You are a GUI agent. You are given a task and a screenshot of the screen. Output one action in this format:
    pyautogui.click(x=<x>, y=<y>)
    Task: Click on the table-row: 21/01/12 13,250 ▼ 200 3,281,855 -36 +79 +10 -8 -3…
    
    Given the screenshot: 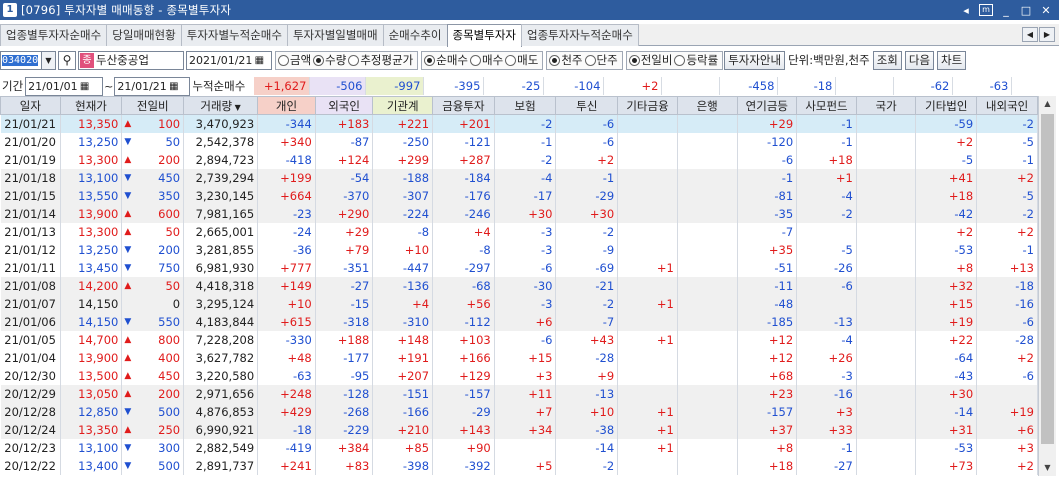 What is the action you would take?
    pyautogui.click(x=519, y=249)
    